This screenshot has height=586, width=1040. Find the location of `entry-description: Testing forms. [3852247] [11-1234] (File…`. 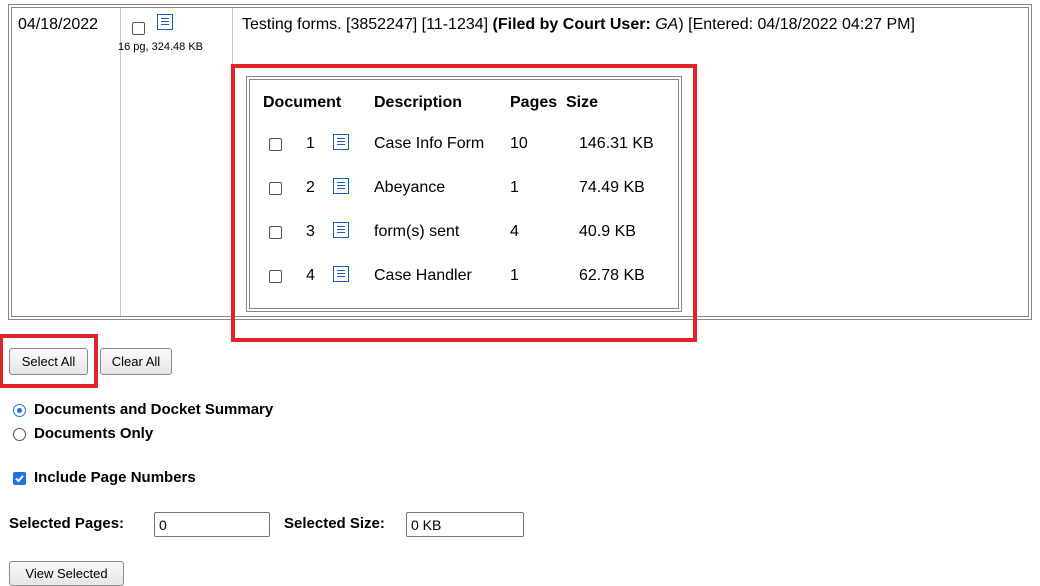

entry-description: Testing forms. [3852247] [11-1234] (File… is located at coordinates (578, 25).